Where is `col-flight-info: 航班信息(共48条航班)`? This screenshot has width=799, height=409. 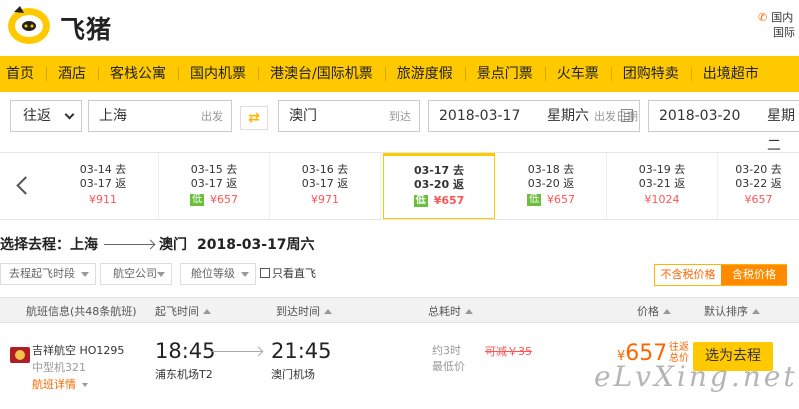
col-flight-info: 航班信息(共48条航班) is located at coordinates (81, 311).